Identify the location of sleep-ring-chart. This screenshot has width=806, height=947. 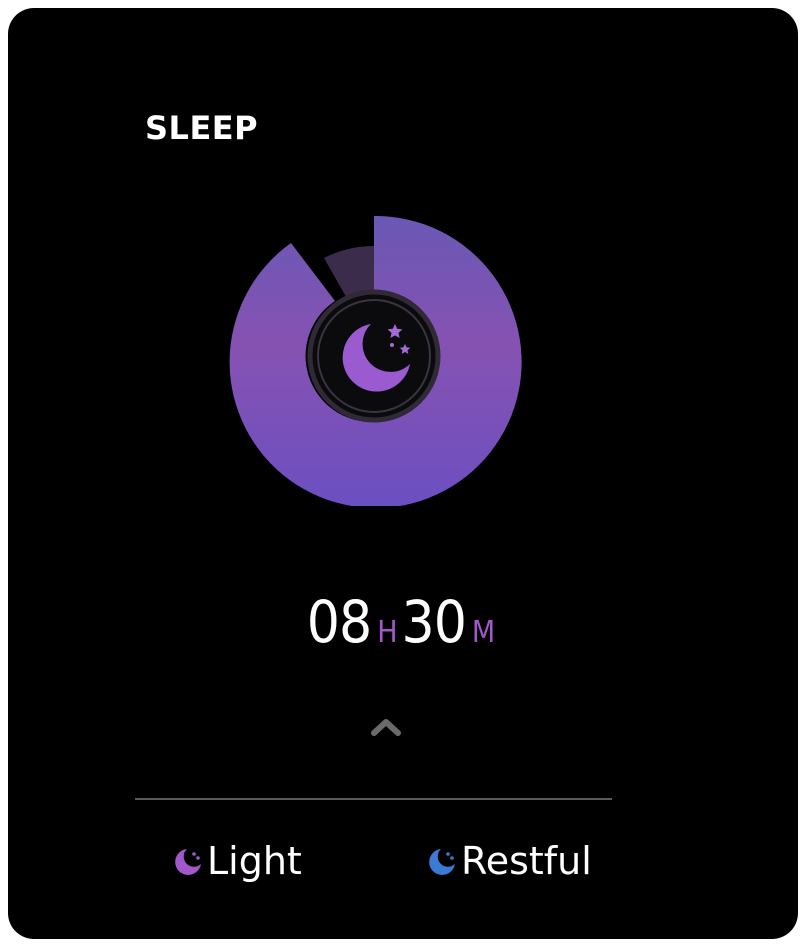
(374, 356).